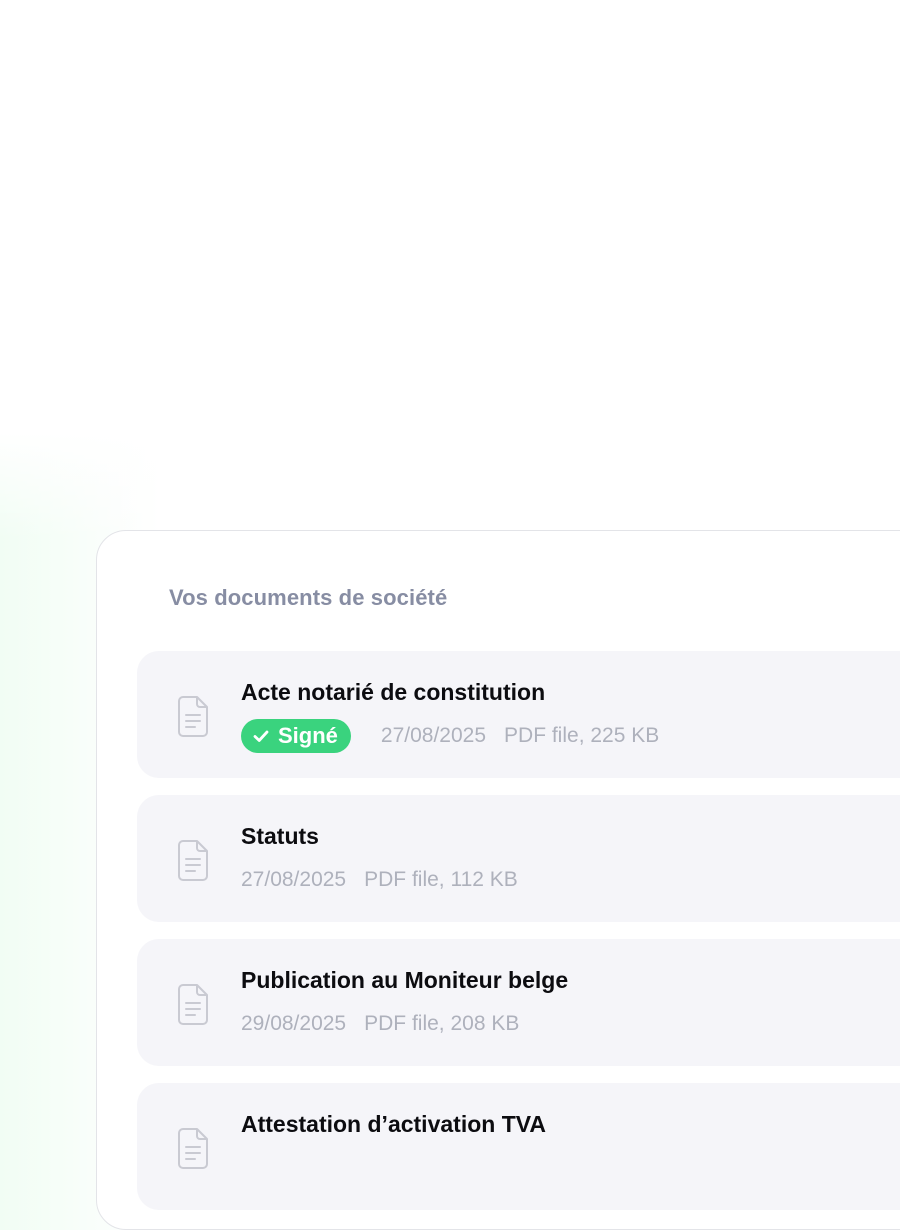 The height and width of the screenshot is (1230, 900). Describe the element at coordinates (582, 735) in the screenshot. I see `document-file-info: PDF file, 225 KB` at that location.